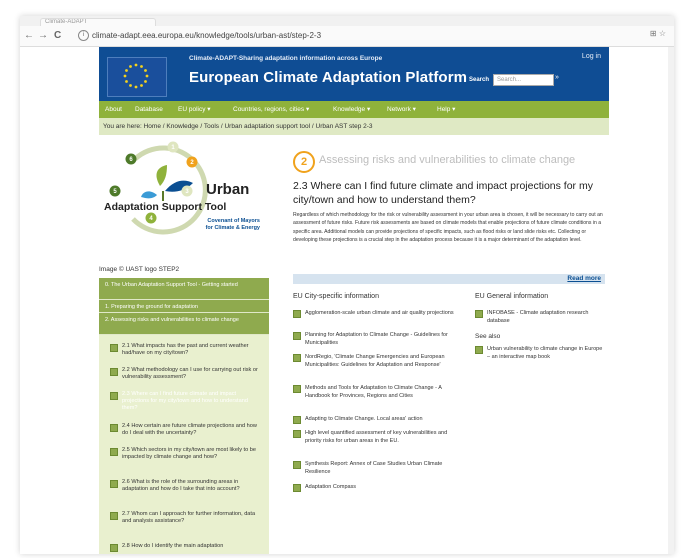 This screenshot has height=558, width=685. Describe the element at coordinates (139, 269) in the screenshot. I see `image-caption: Image © UAST logo STEP2` at that location.